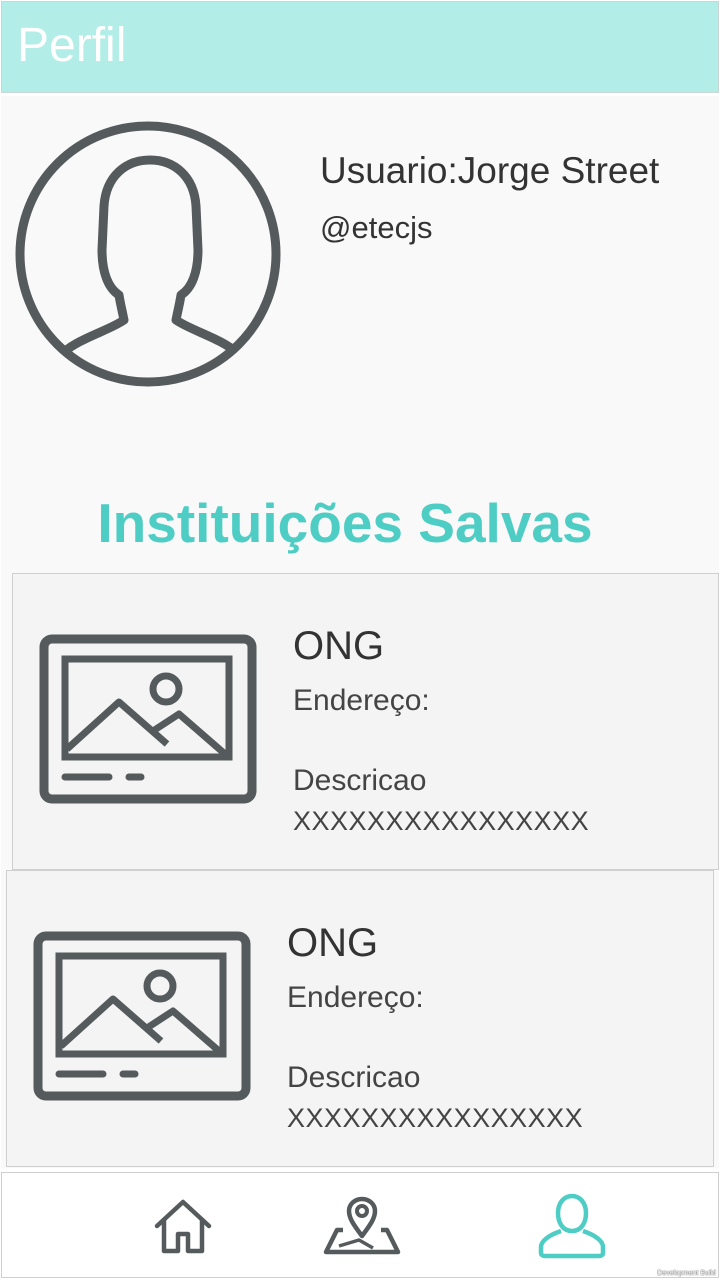 The height and width of the screenshot is (1280, 720). Describe the element at coordinates (345, 523) in the screenshot. I see `saved-institutions-title: Instituições Salvas` at that location.